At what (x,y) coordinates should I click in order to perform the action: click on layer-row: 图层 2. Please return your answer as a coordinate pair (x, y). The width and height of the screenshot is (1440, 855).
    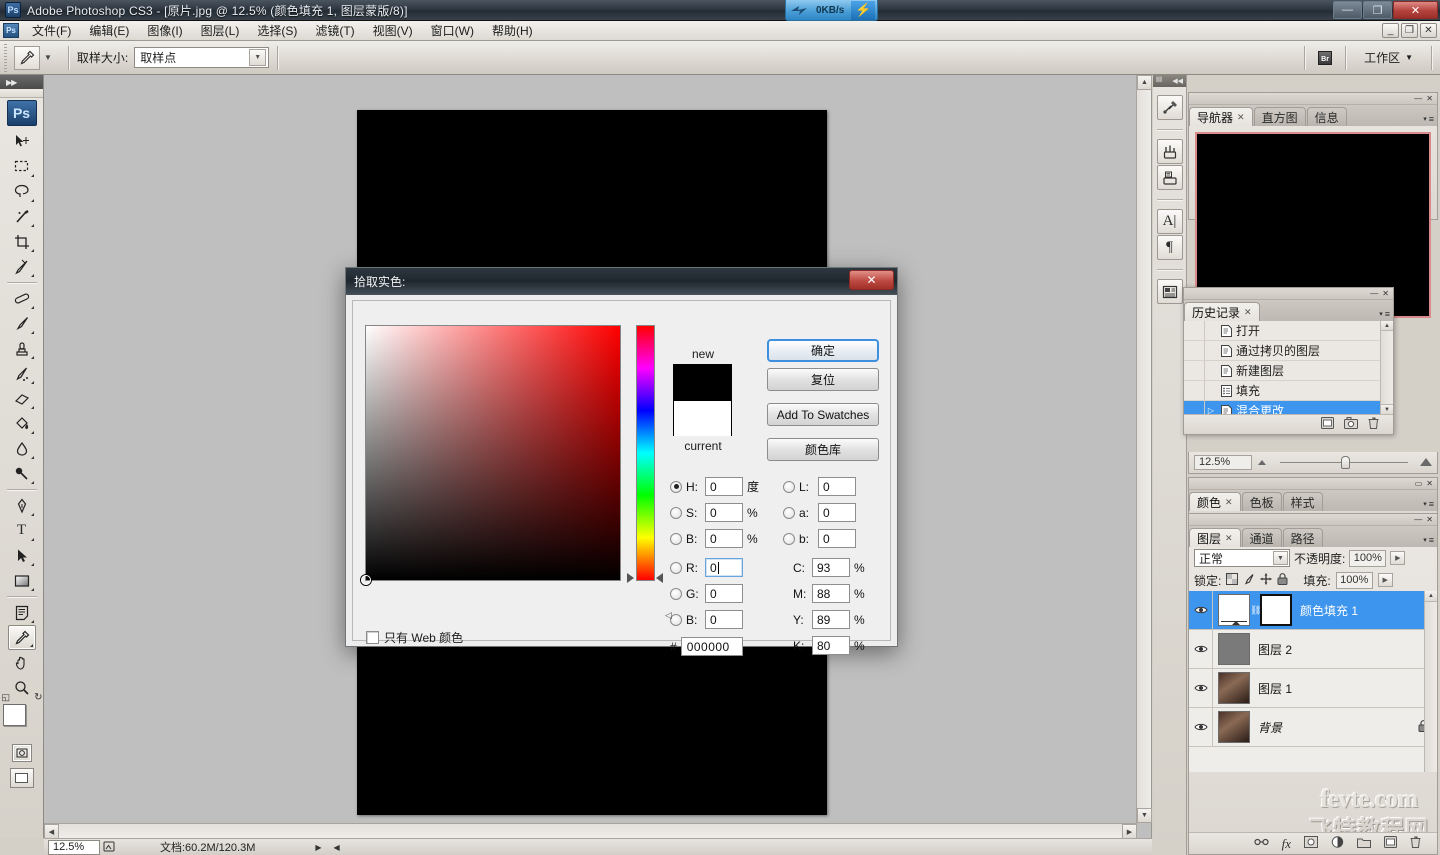
    Looking at the image, I should click on (1313, 649).